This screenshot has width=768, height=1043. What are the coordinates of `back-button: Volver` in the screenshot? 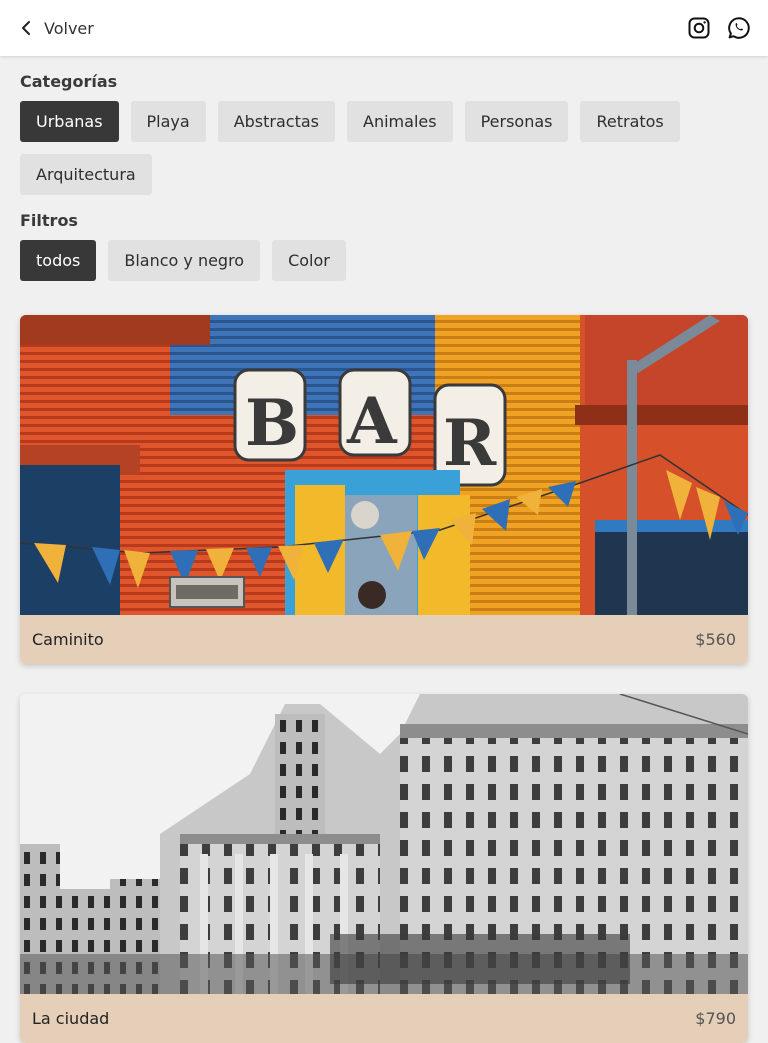 It's located at (56, 28).